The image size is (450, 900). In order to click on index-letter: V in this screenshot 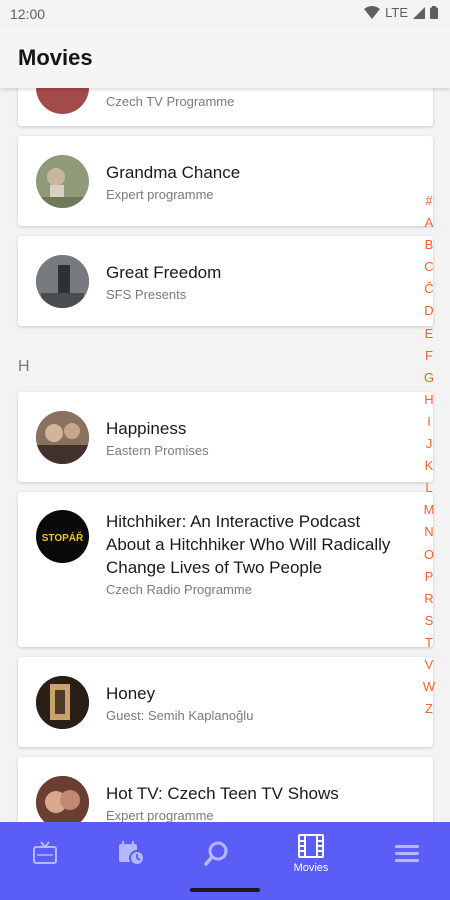, I will do `click(429, 665)`.